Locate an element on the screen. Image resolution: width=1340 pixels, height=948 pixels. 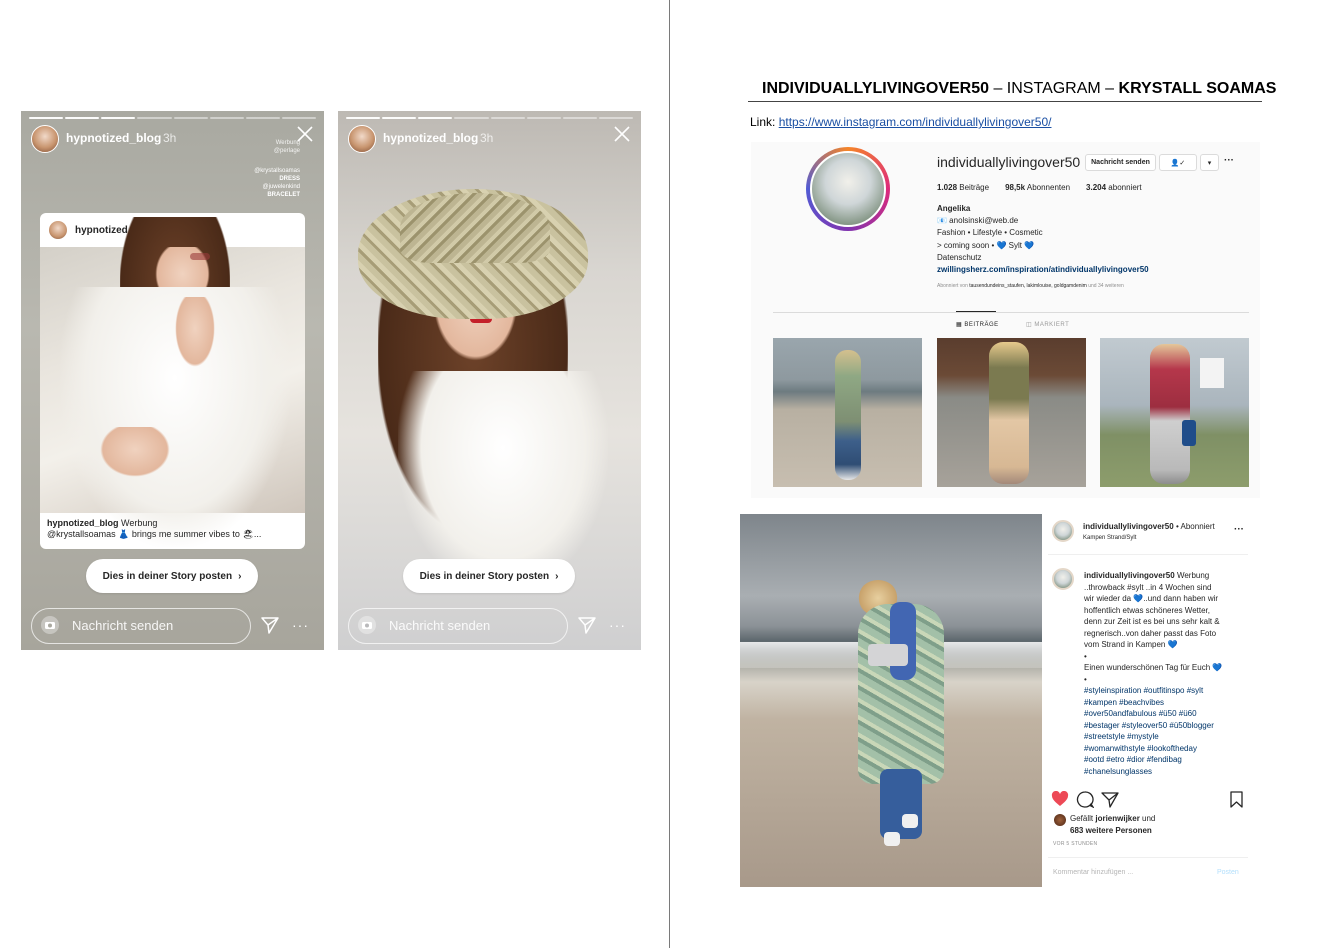
tab-posts: ▦ BEITRÄGE is located at coordinates (977, 324).